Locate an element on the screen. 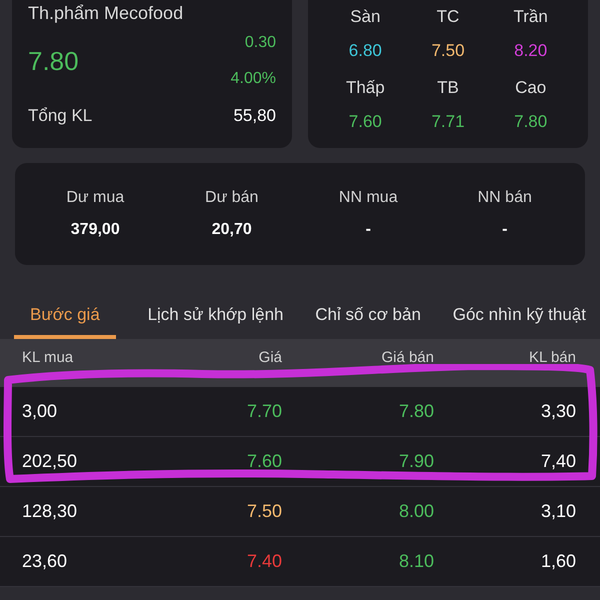 Image resolution: width=600 pixels, height=600 pixels. total-volume-label: Tổng KL is located at coordinates (60, 116).